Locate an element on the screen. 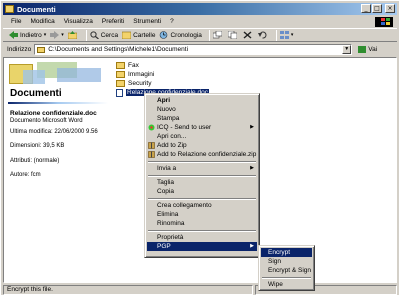  windows-logo-icon is located at coordinates (384, 22).